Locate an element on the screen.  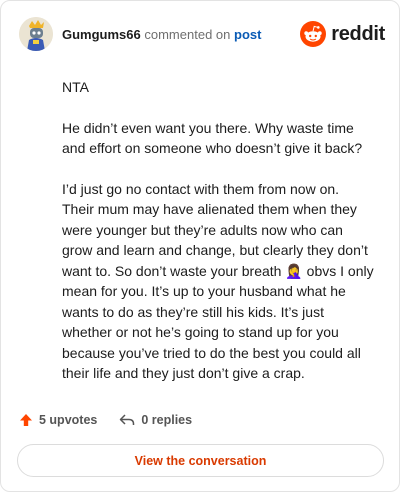
upvote-arrow-icon is located at coordinates (26, 420).